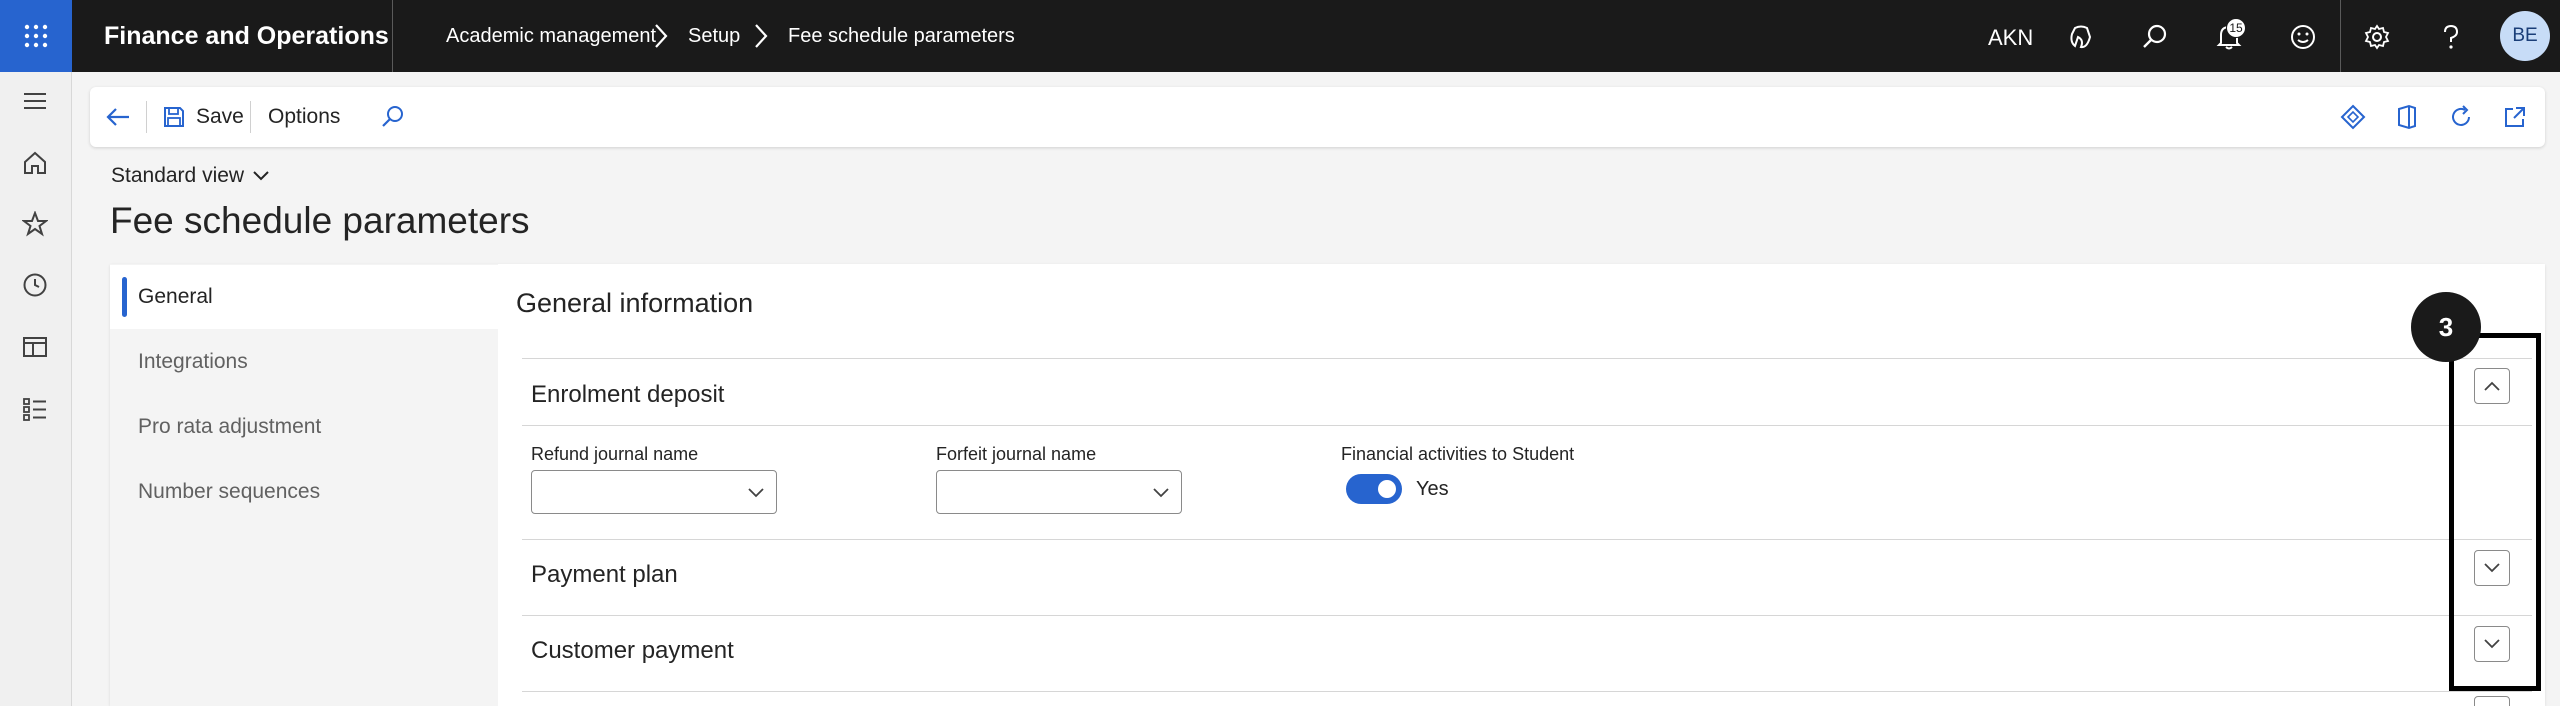  What do you see at coordinates (640, 491) in the screenshot?
I see `refund-journal-input` at bounding box center [640, 491].